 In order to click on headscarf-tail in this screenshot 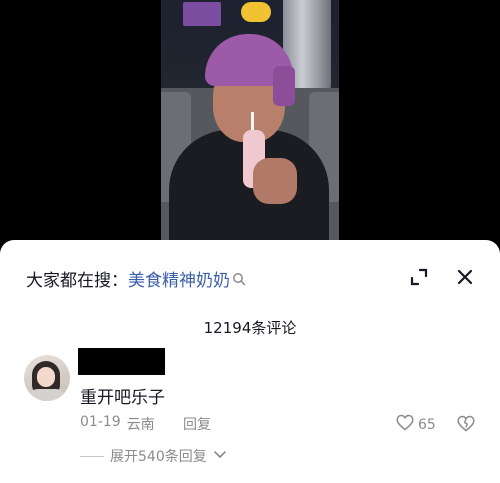, I will do `click(284, 86)`.